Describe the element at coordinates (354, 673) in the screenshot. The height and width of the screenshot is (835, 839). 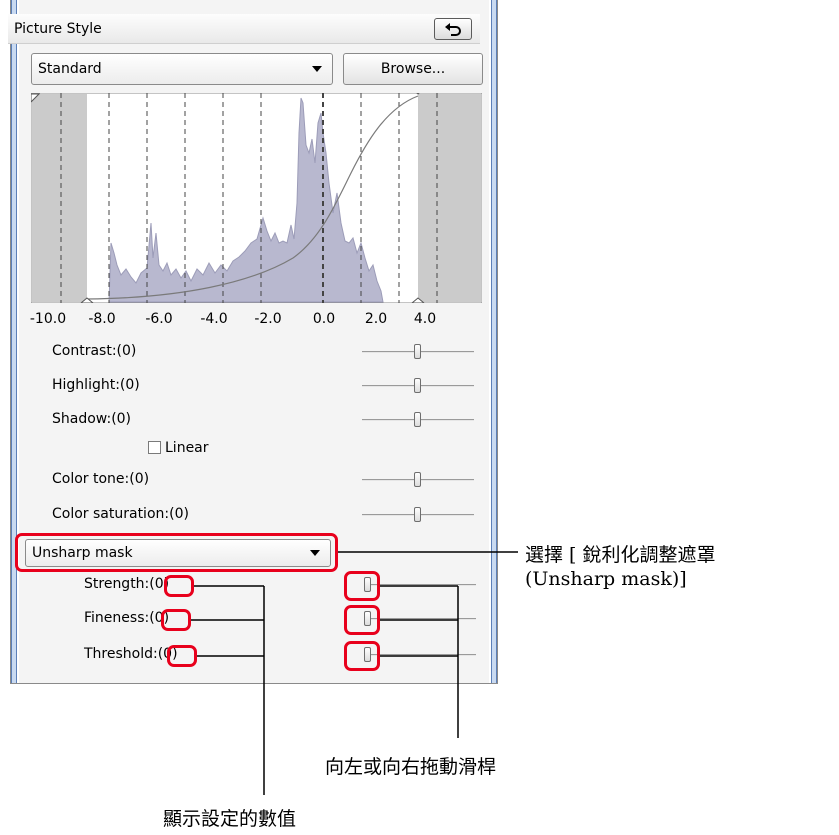
I see `callout-lines` at that location.